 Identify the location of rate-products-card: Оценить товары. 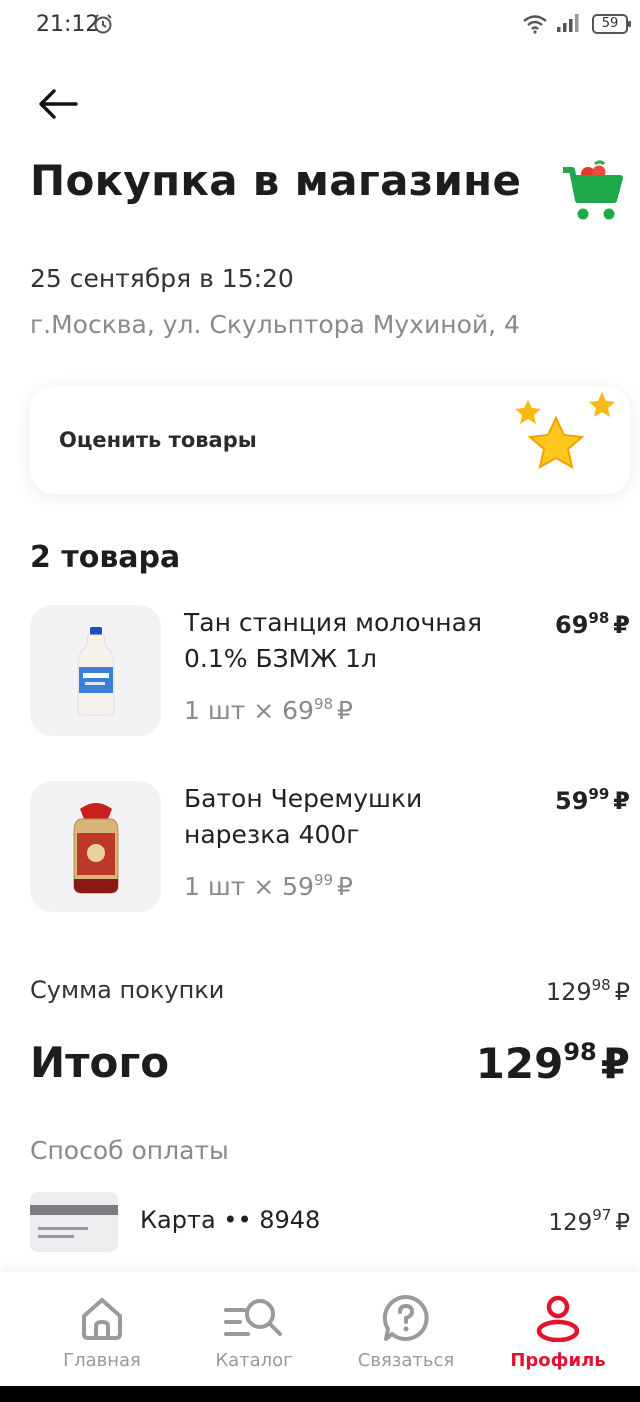
(330, 440).